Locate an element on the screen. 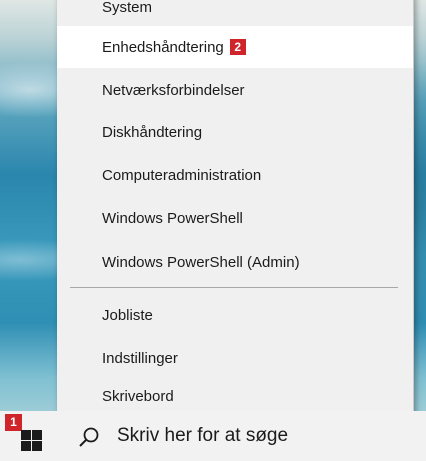 Image resolution: width=426 pixels, height=461 pixels. menu-item-label: Windows PowerShell is located at coordinates (172, 218).